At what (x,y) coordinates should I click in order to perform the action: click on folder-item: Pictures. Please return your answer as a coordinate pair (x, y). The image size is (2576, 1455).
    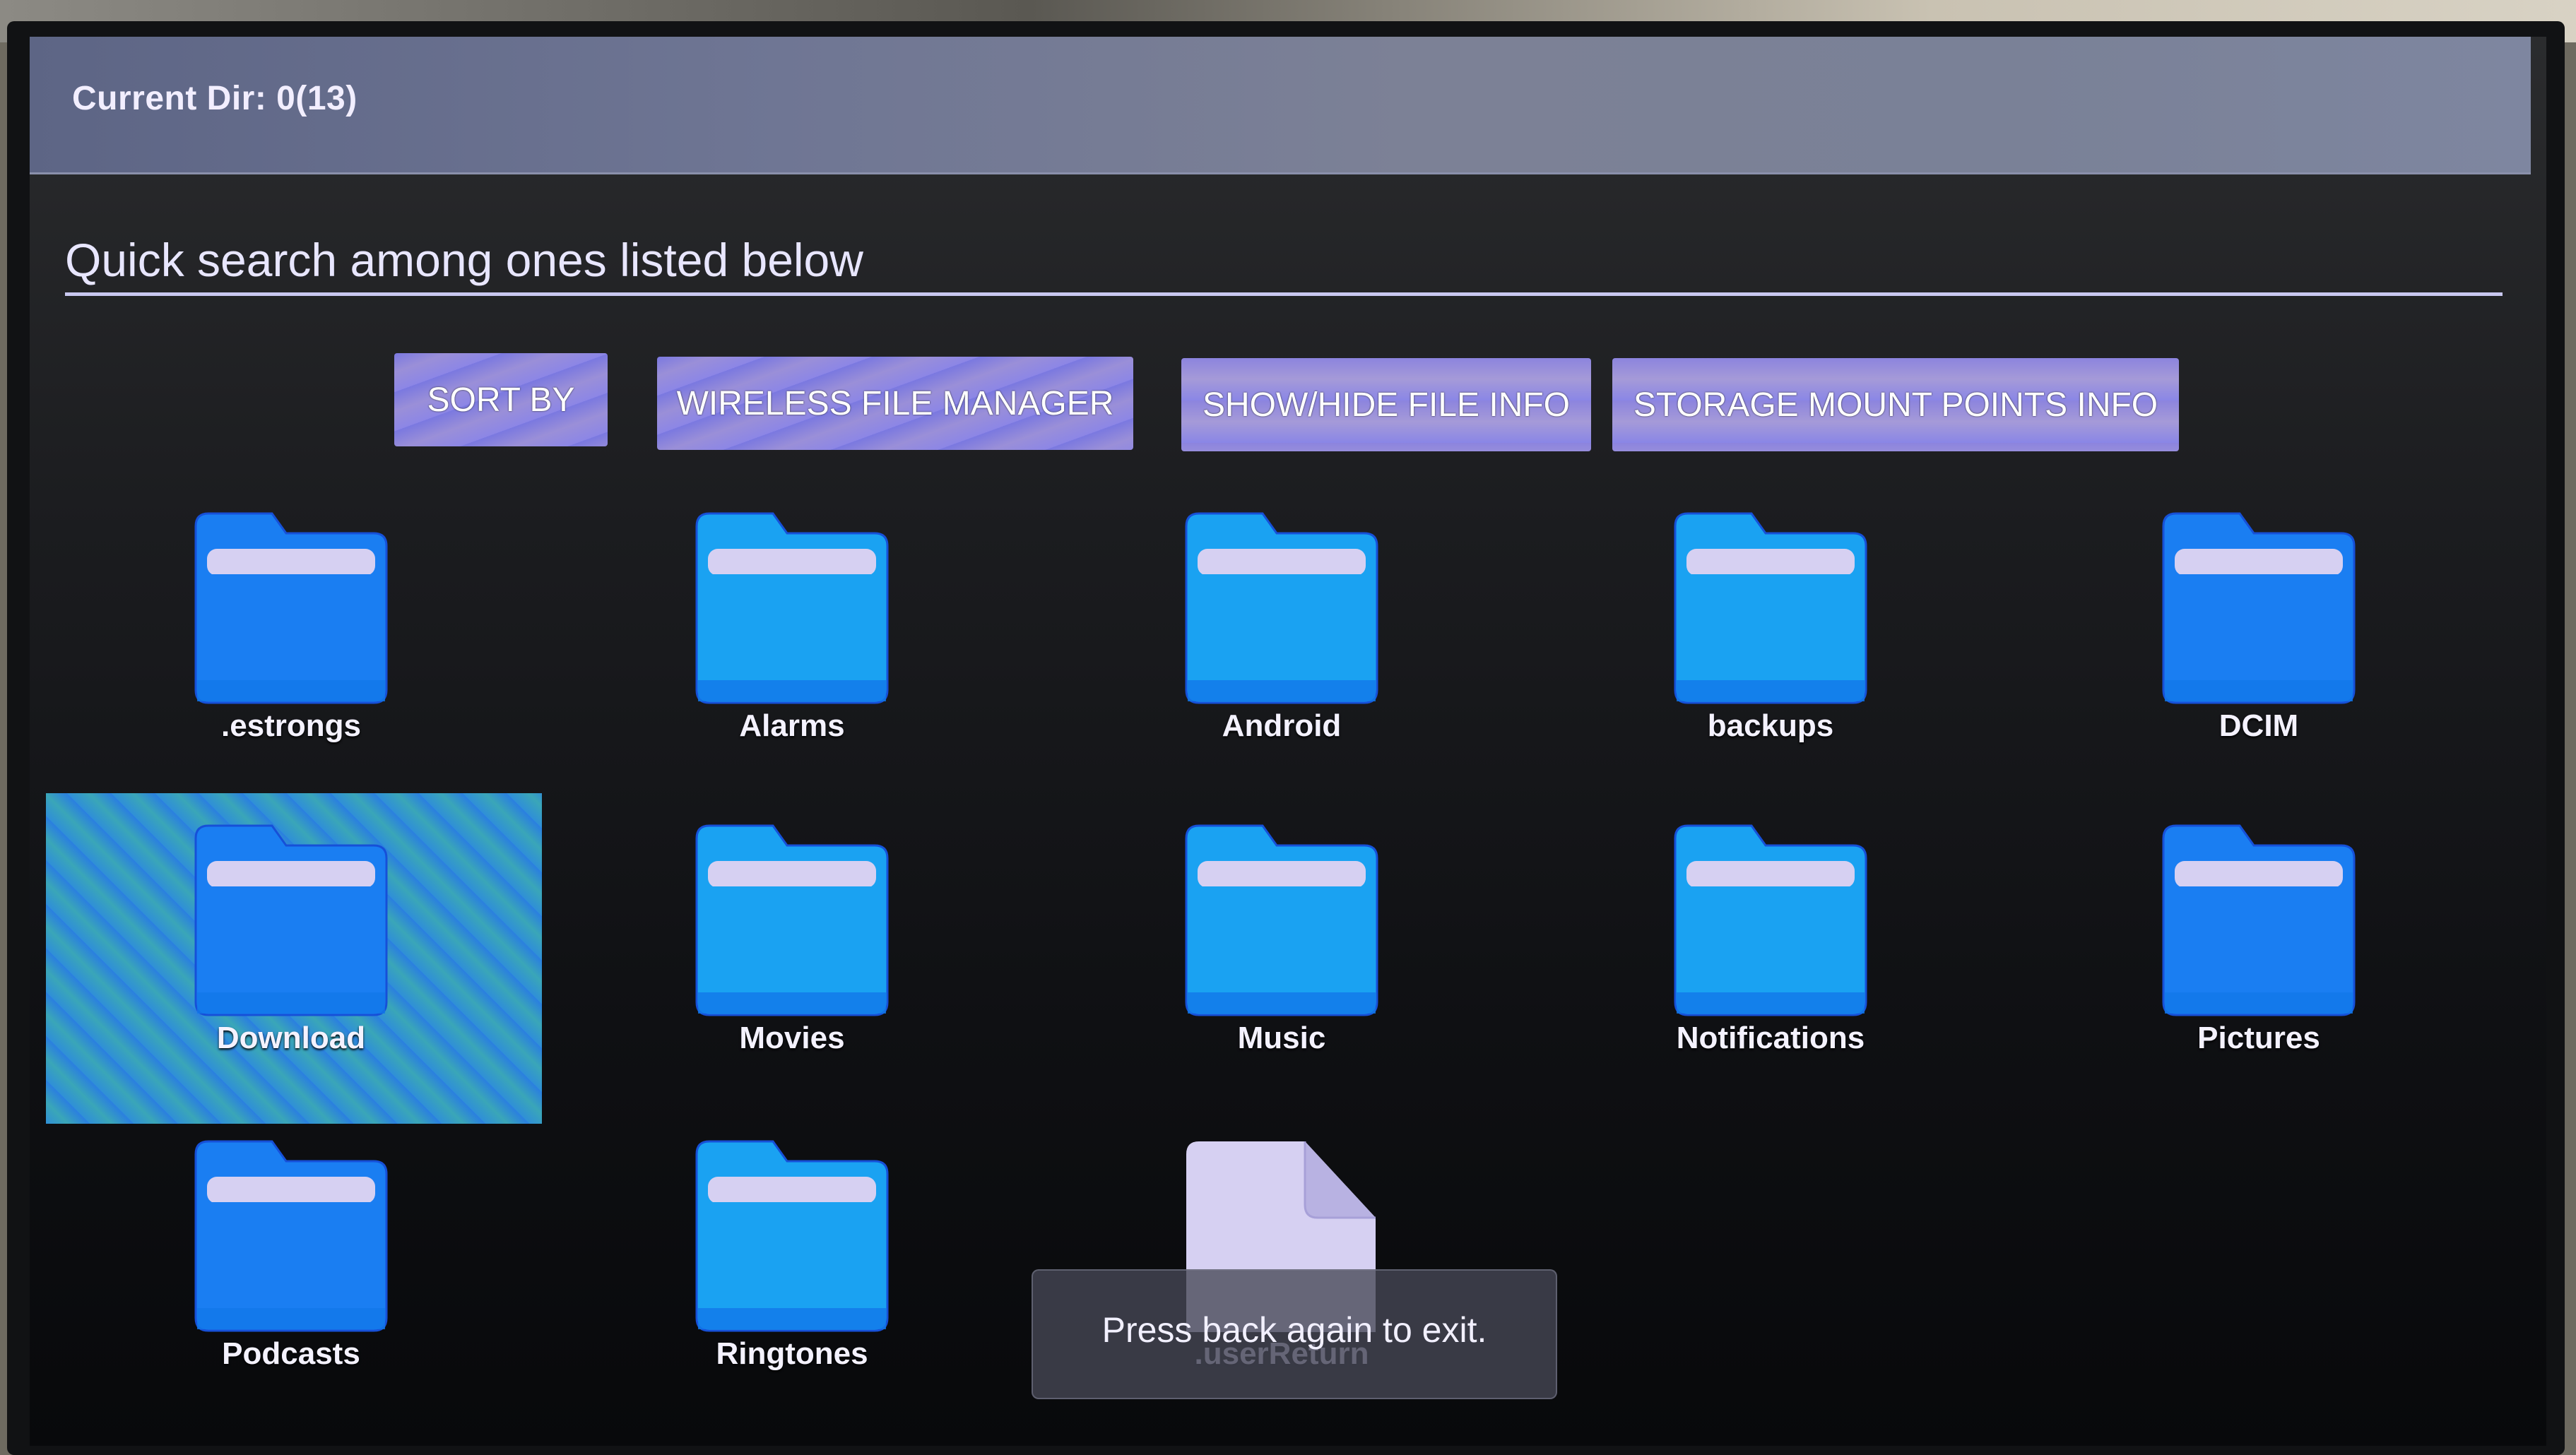
    Looking at the image, I should click on (2258, 940).